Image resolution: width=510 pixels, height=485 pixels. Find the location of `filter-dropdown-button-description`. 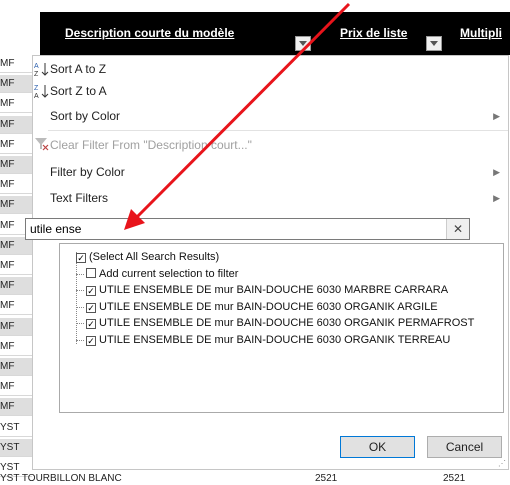

filter-dropdown-button-description is located at coordinates (303, 43).